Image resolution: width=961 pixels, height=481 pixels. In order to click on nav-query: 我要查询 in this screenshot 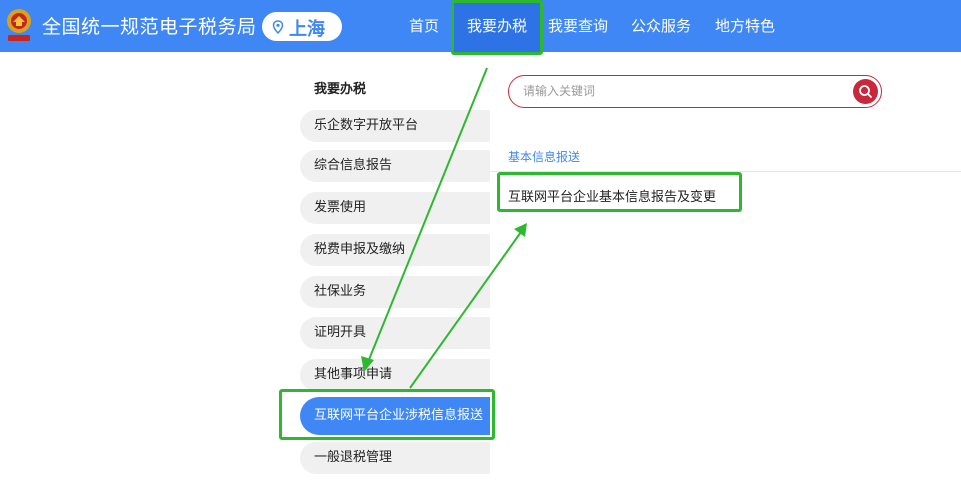, I will do `click(578, 26)`.